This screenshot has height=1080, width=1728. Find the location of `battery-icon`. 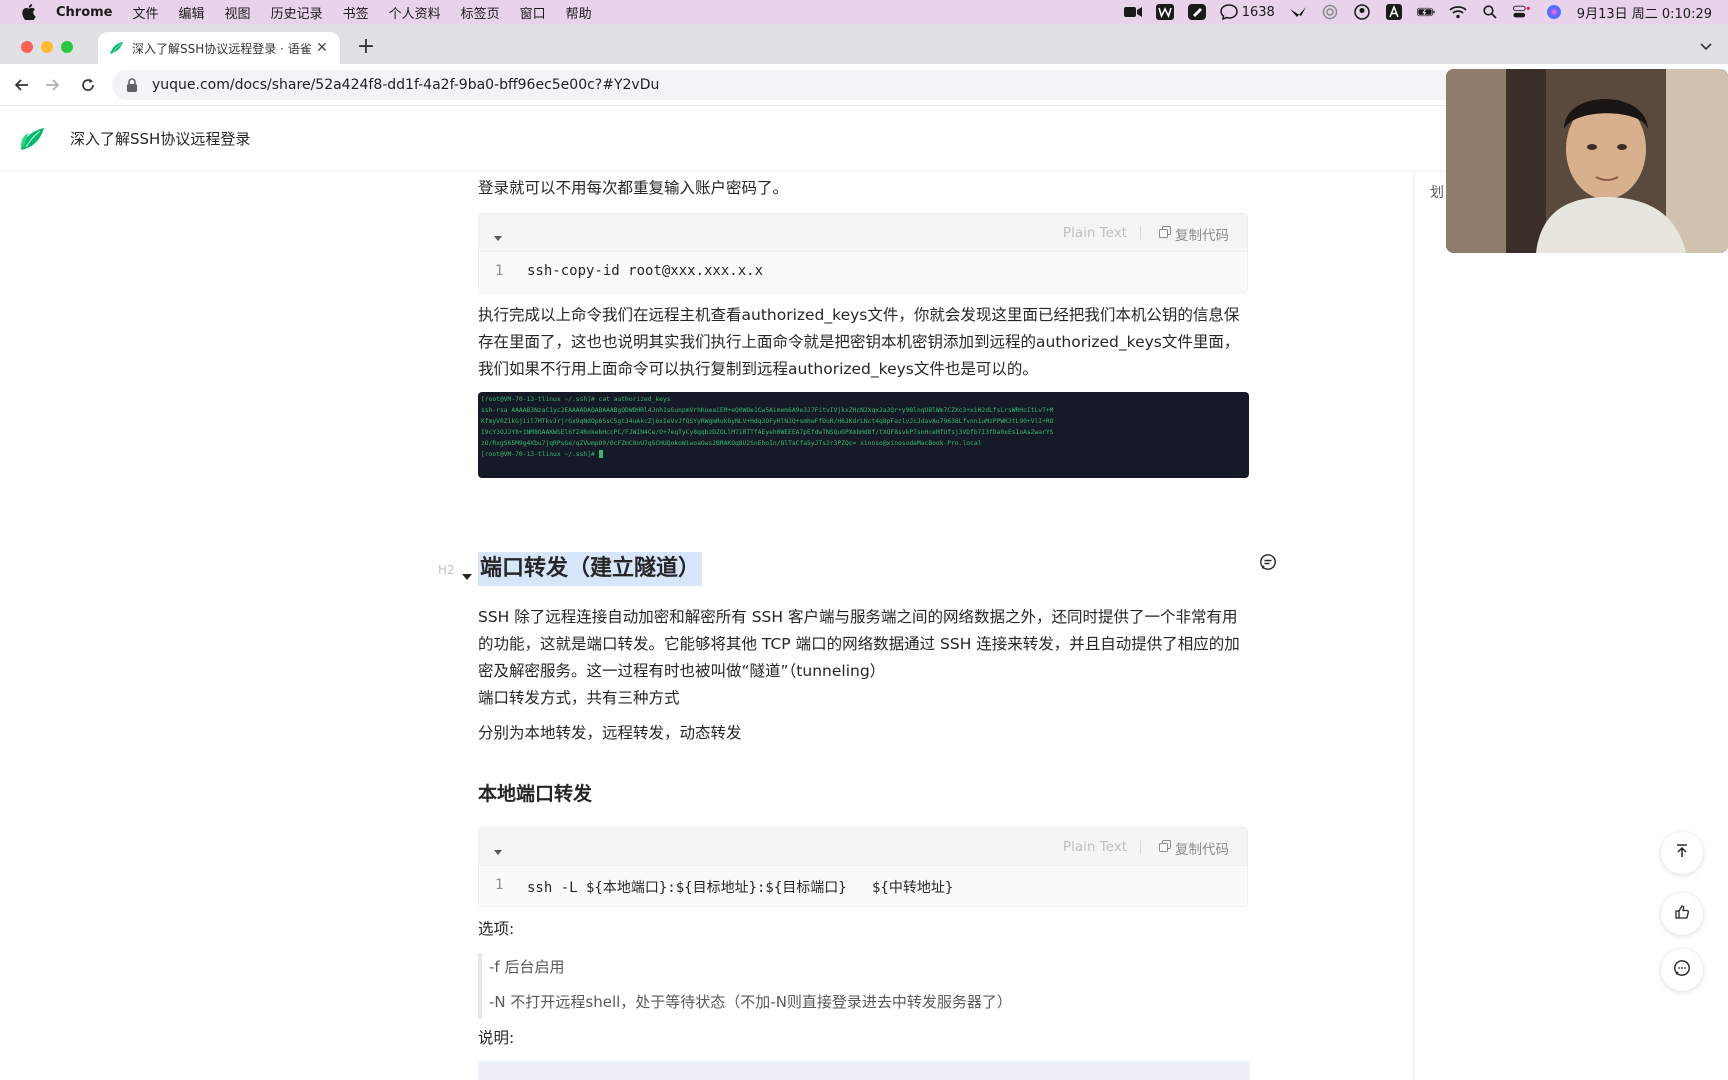

battery-icon is located at coordinates (1425, 12).